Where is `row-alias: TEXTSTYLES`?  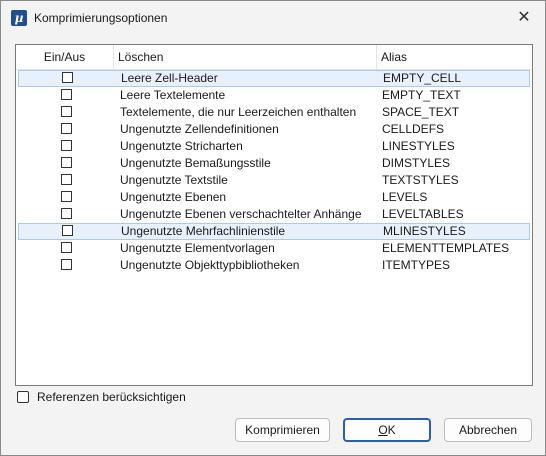 row-alias: TEXTSTYLES is located at coordinates (420, 180).